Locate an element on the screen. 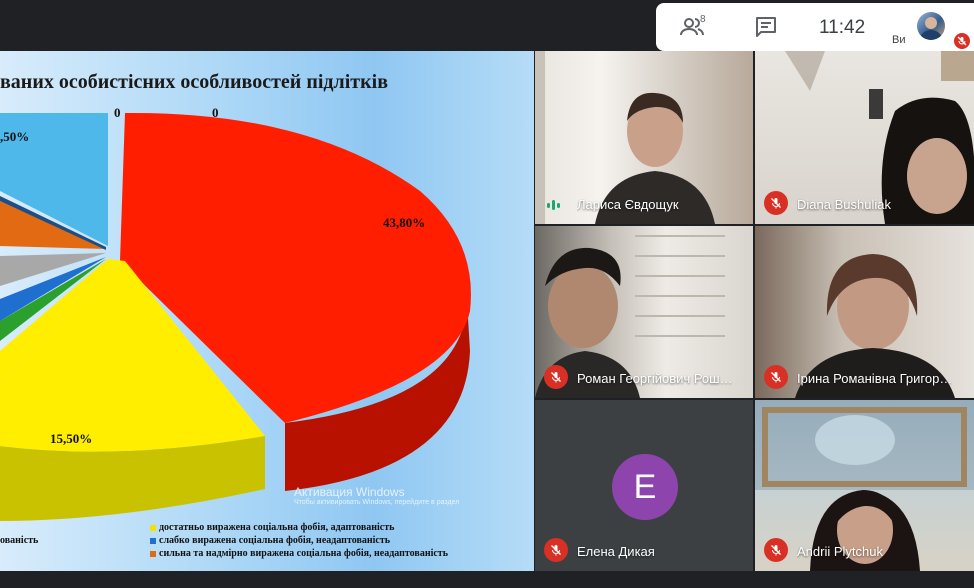 This screenshot has width=974, height=588. participant-name: Лариса Євдощук is located at coordinates (628, 204).